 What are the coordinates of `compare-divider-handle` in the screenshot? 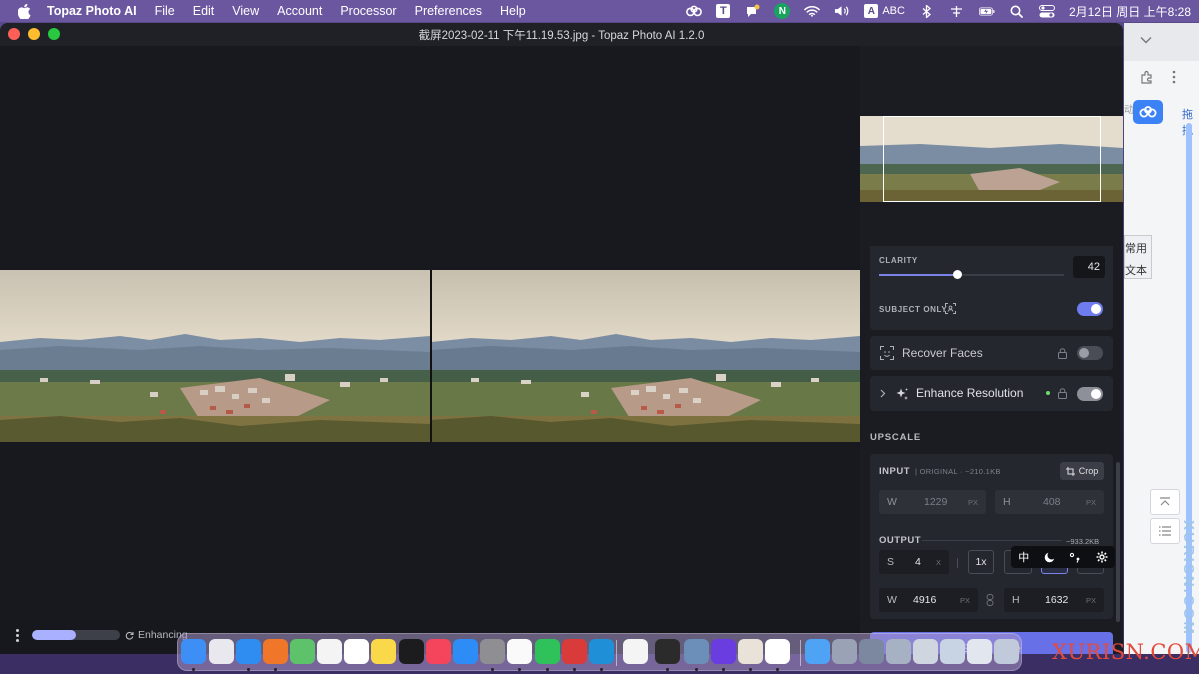 It's located at (431, 356).